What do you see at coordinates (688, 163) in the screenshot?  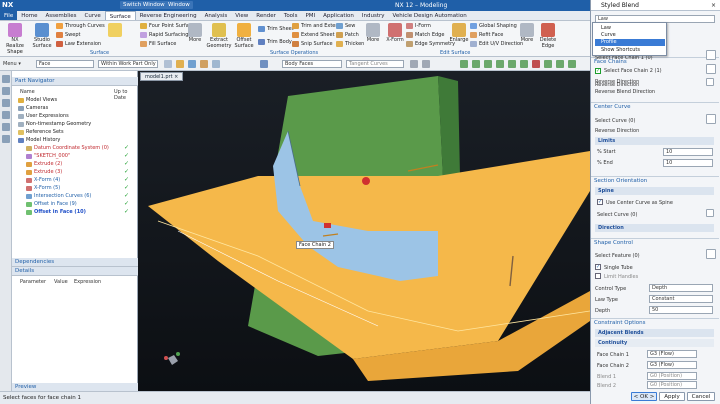 I see `pct-end-input: 10` at bounding box center [688, 163].